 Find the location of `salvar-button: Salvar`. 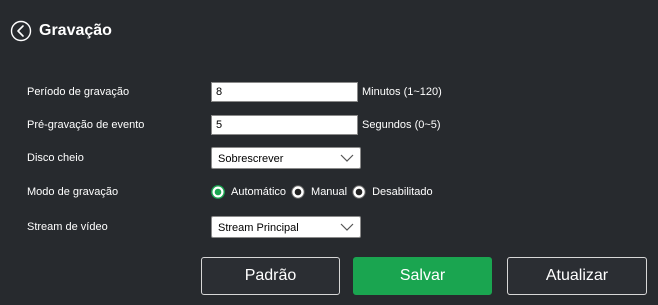

salvar-button: Salvar is located at coordinates (422, 276).